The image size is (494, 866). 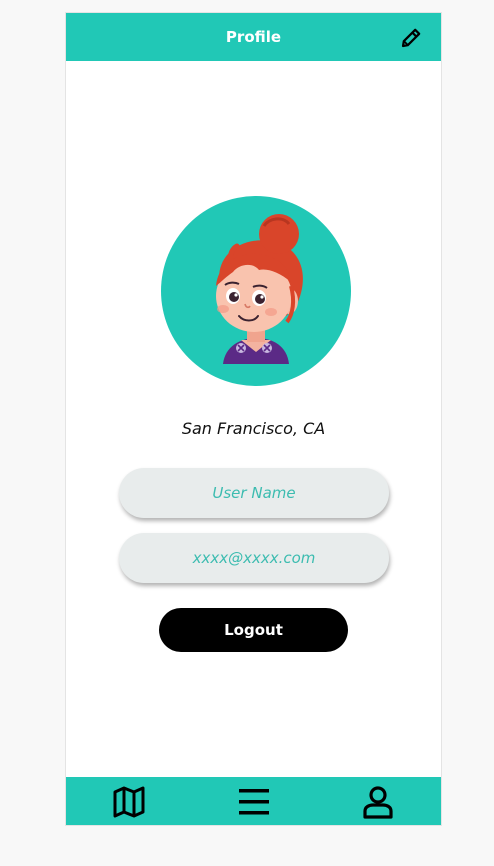 I want to click on username-input, so click(x=254, y=493).